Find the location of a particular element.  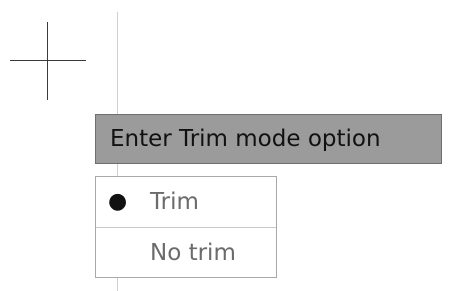

prompt-text: Enter Trim mode option is located at coordinates (245, 139).